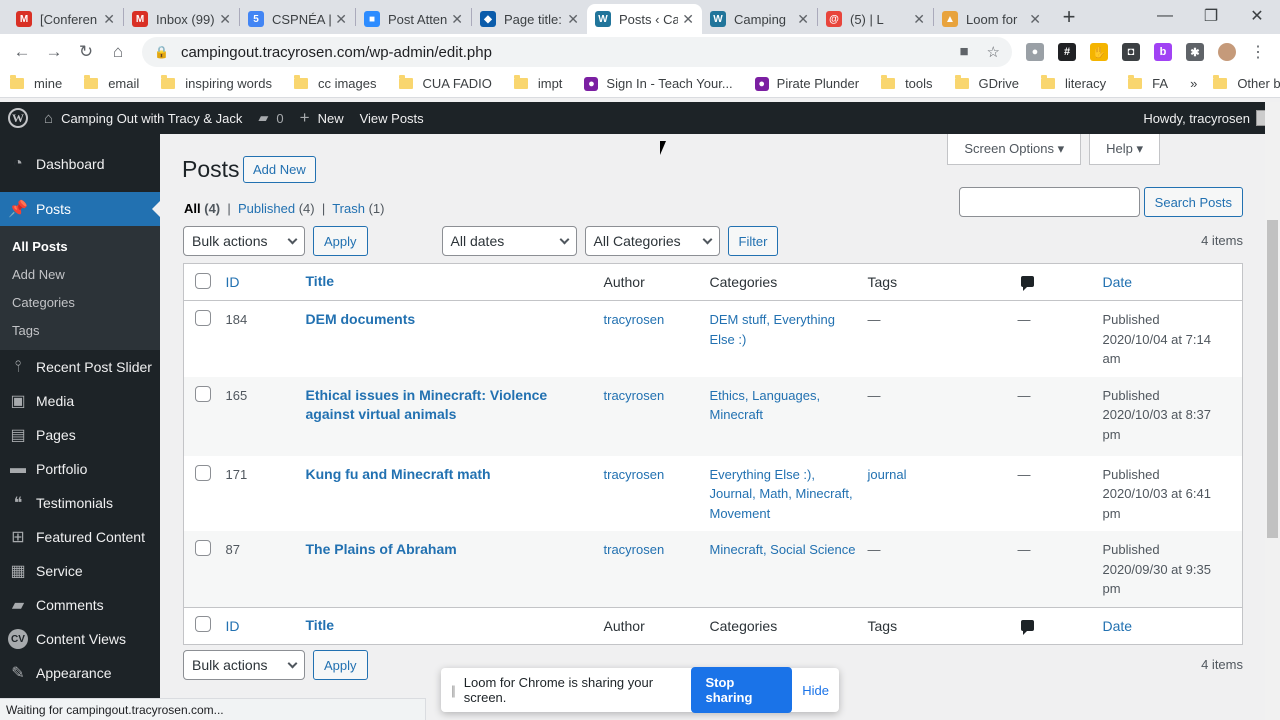 Image resolution: width=1280 pixels, height=720 pixels. I want to click on hand-extension-icon: ✋, so click(1099, 52).